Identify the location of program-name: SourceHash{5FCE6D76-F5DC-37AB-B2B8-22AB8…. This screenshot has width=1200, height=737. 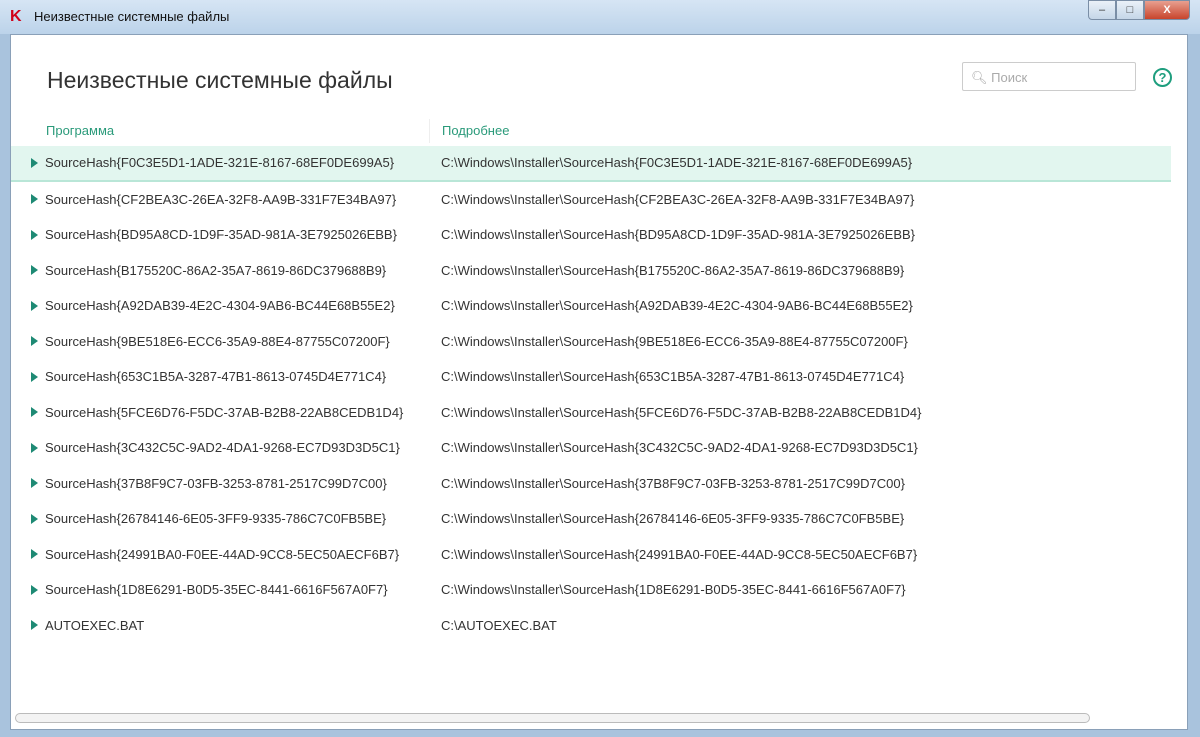
(224, 412).